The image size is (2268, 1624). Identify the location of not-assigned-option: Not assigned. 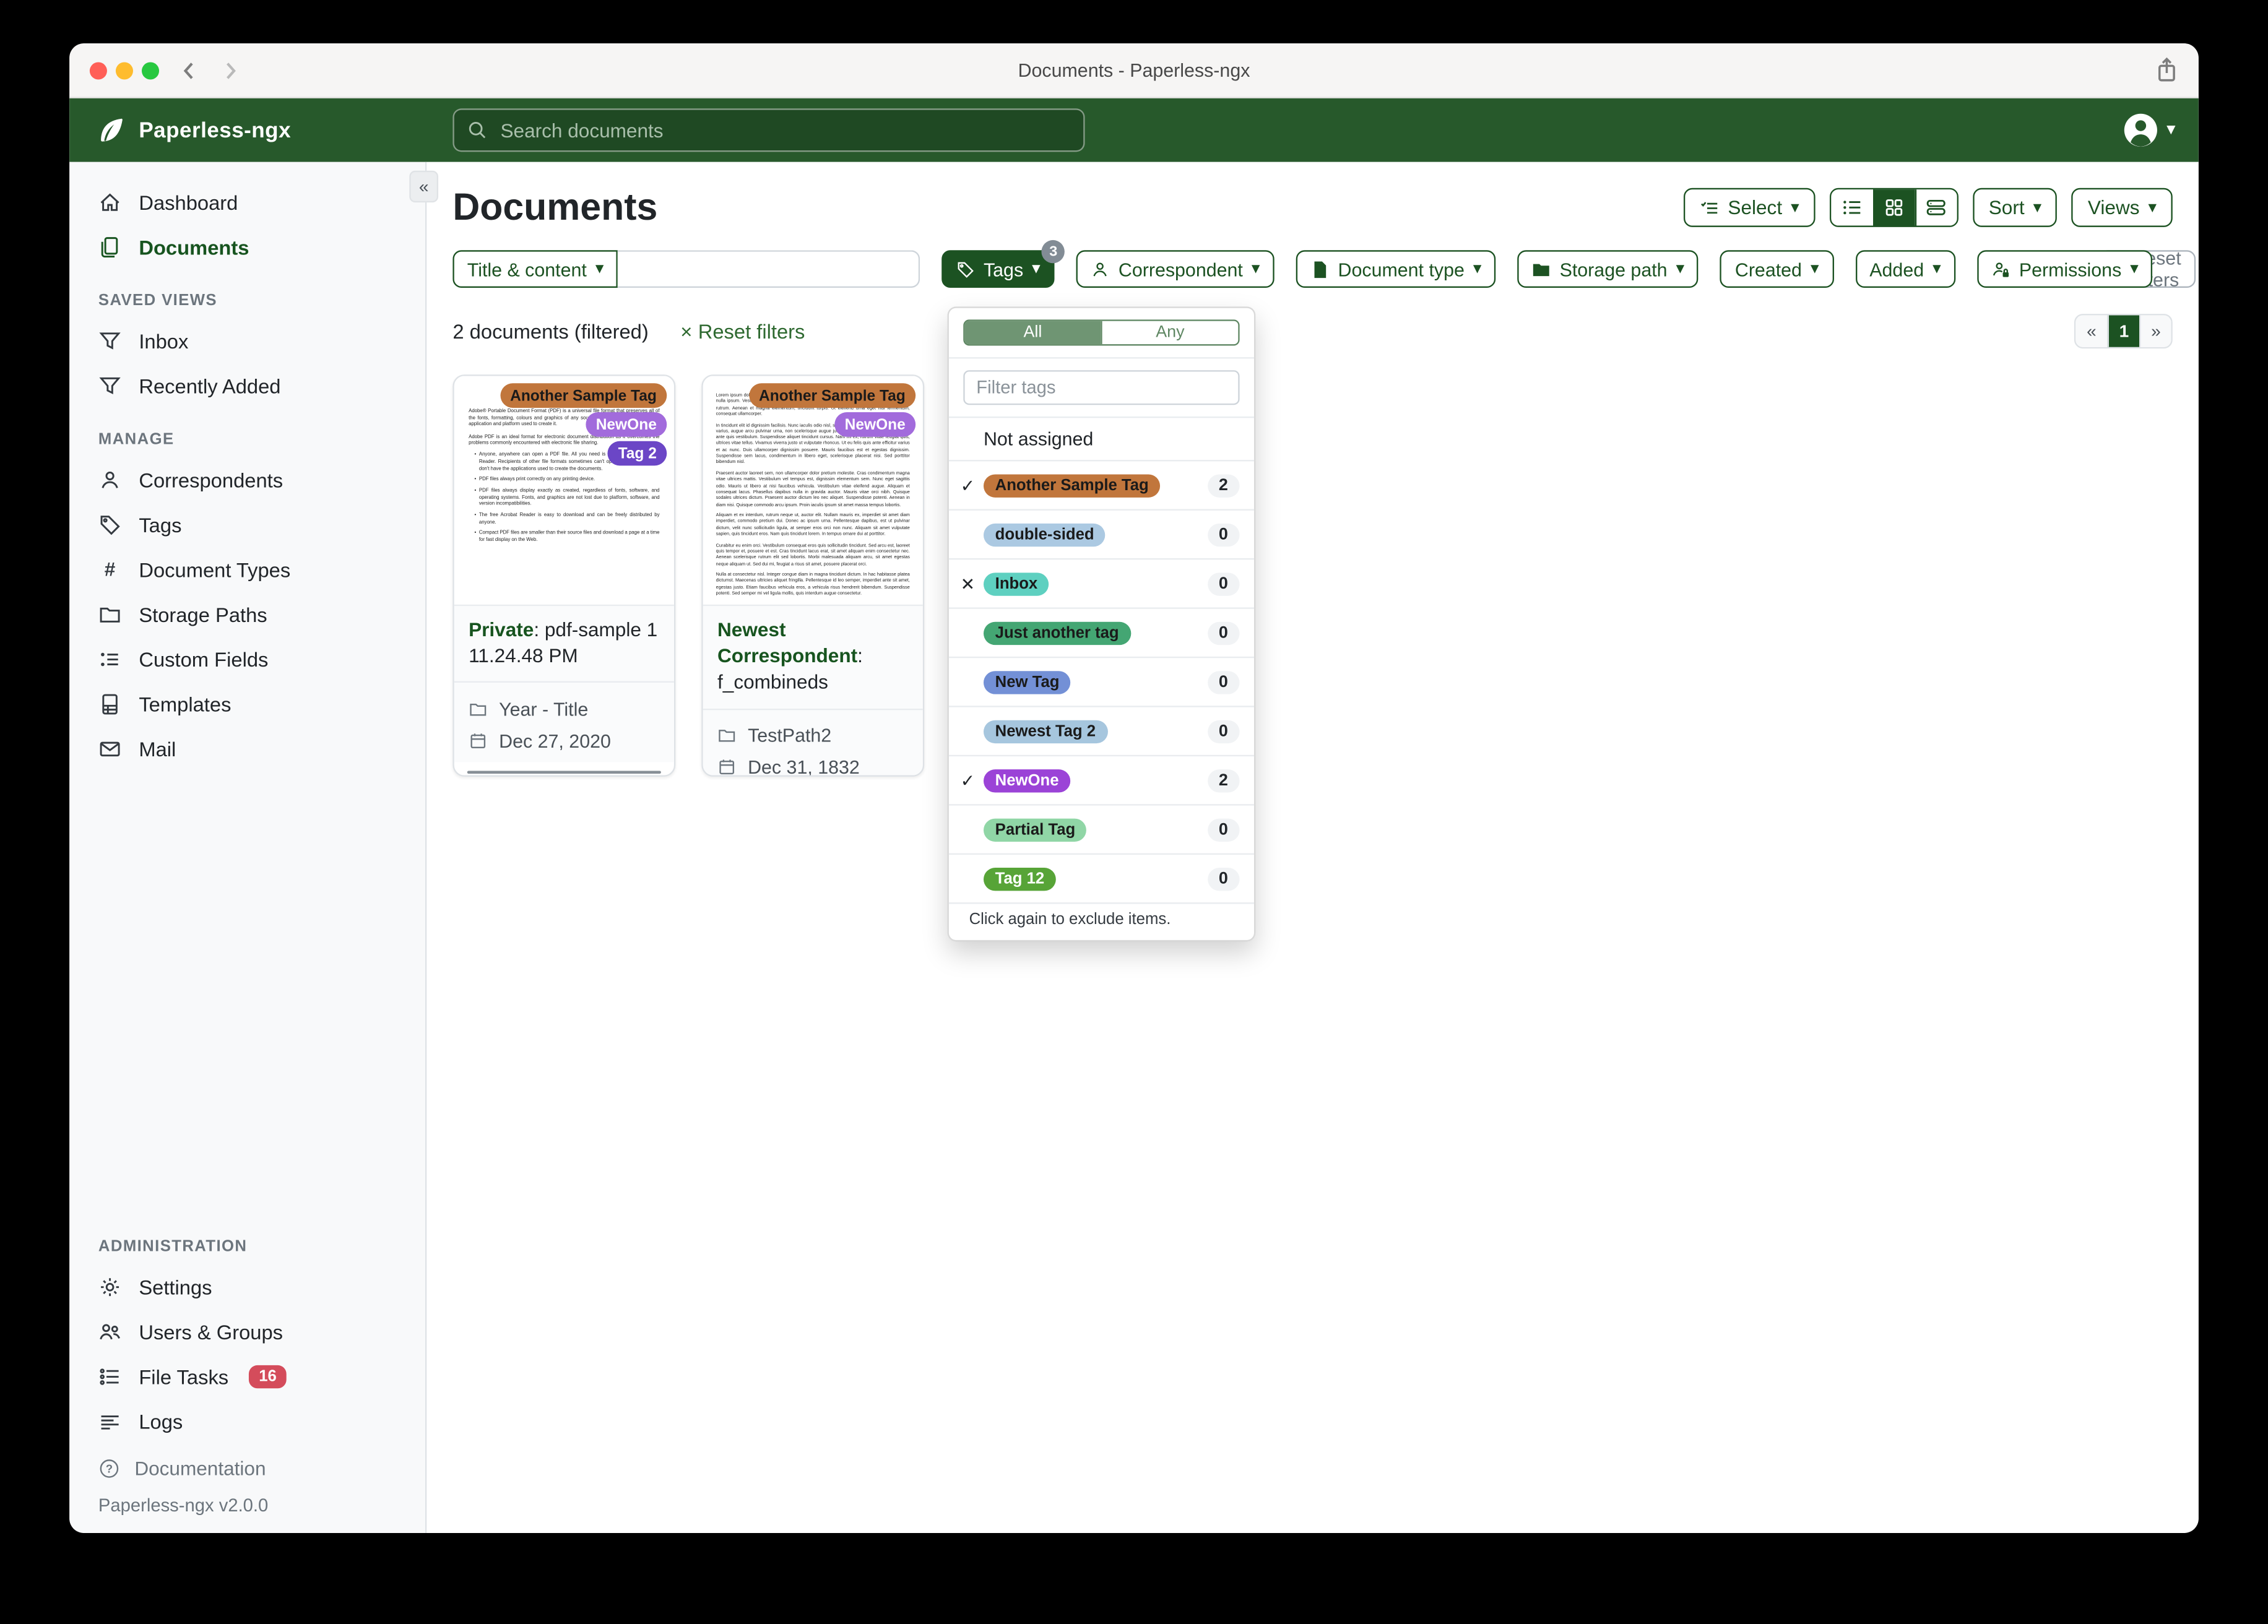
(1101, 438).